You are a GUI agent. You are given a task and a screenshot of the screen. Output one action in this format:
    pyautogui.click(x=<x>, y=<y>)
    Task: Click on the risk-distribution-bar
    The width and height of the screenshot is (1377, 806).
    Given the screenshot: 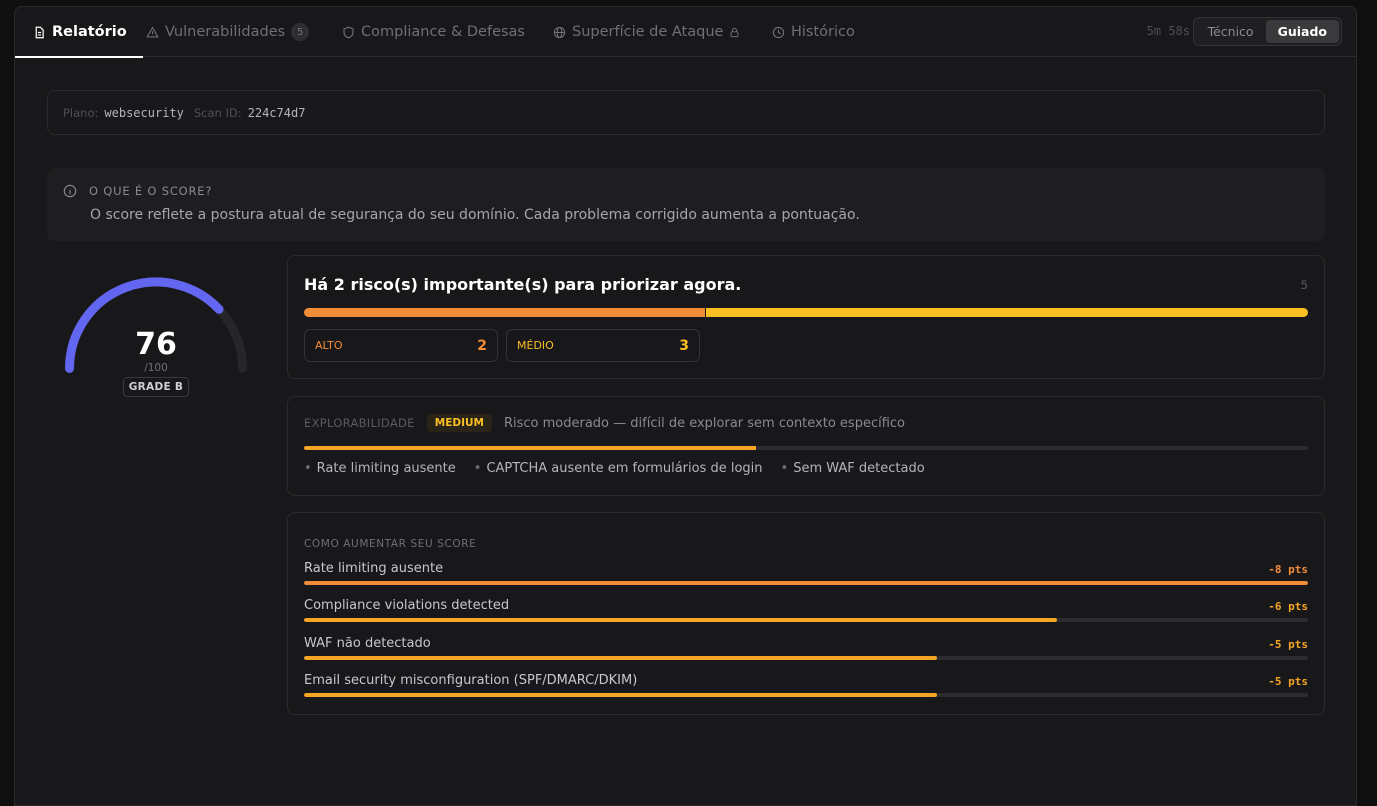 What is the action you would take?
    pyautogui.click(x=806, y=312)
    